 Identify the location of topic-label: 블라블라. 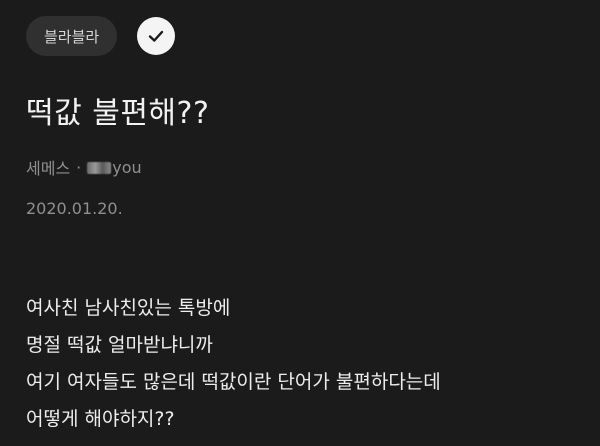
(72, 36).